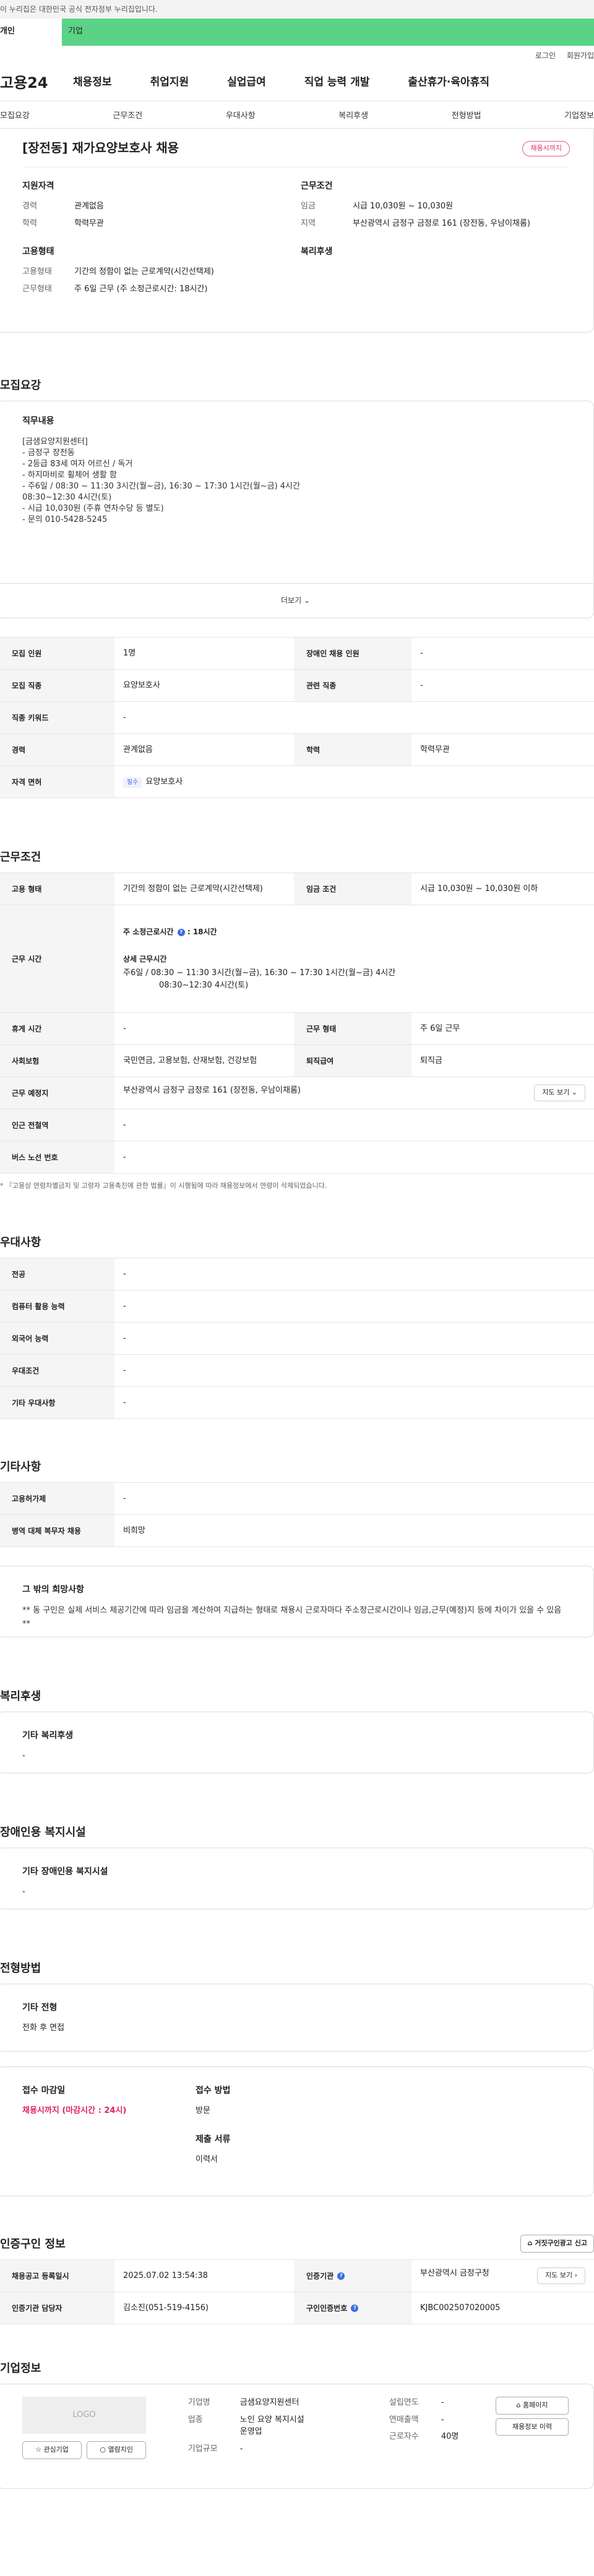 Image resolution: width=594 pixels, height=2576 pixels. I want to click on job-title: [장전동] 재가요양보호사 채용, so click(100, 147).